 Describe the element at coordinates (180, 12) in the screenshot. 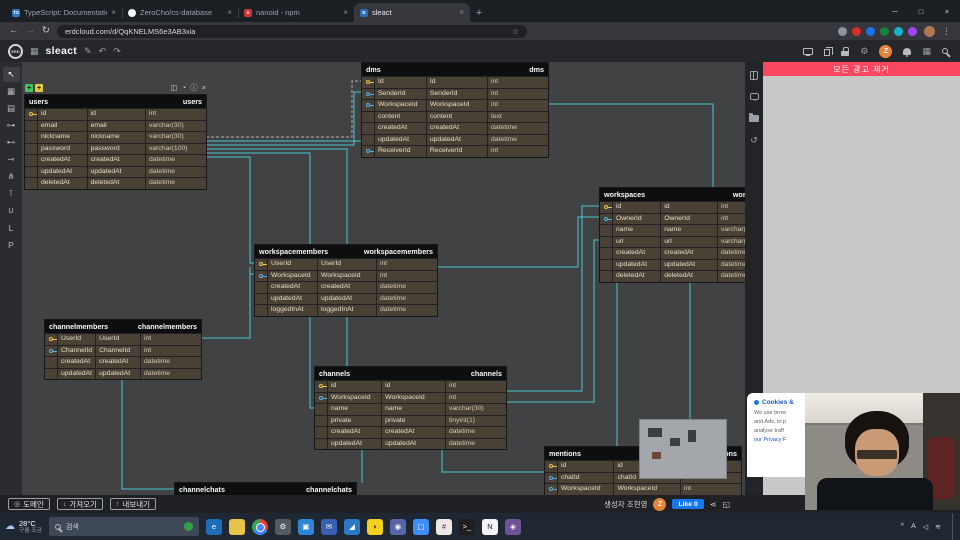

I see `browser-tab: ZeroCho/cs-database ×` at that location.